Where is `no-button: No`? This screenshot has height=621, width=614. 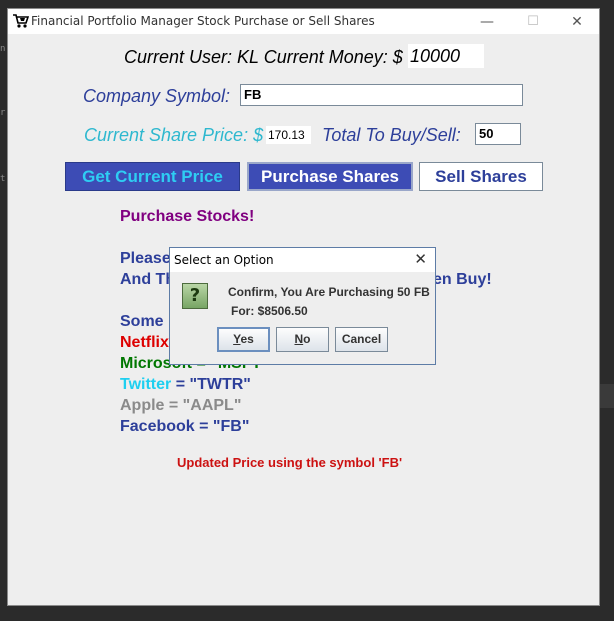 no-button: No is located at coordinates (302, 339).